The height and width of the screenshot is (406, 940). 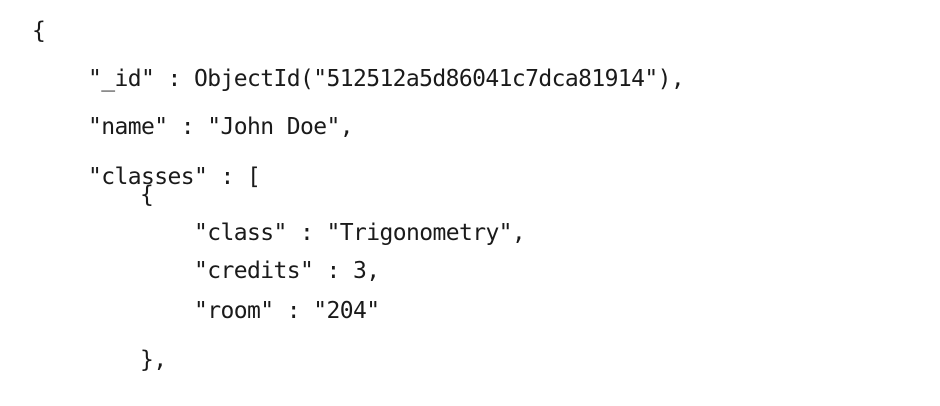 I want to click on code-line-credits: "credits" : 3,, so click(x=287, y=271).